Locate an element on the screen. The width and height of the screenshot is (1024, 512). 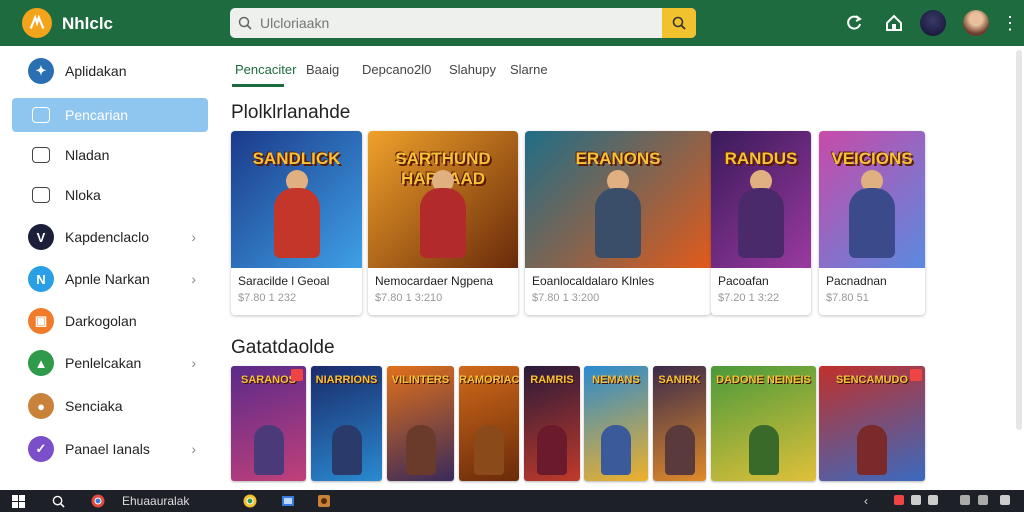
game-price: $7.80 51 is located at coordinates (847, 298).